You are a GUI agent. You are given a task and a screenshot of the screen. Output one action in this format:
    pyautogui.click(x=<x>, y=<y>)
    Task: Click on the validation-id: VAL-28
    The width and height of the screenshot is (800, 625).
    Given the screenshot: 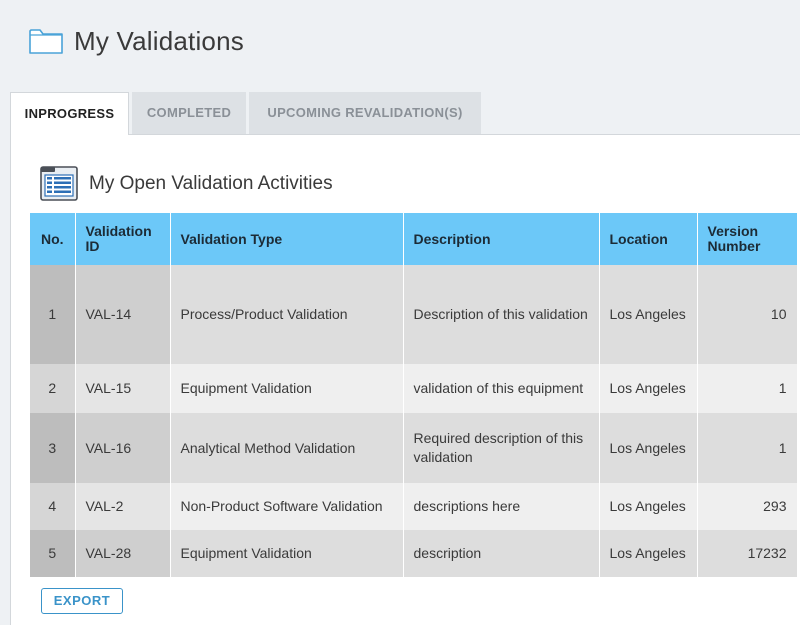 What is the action you would take?
    pyautogui.click(x=123, y=553)
    